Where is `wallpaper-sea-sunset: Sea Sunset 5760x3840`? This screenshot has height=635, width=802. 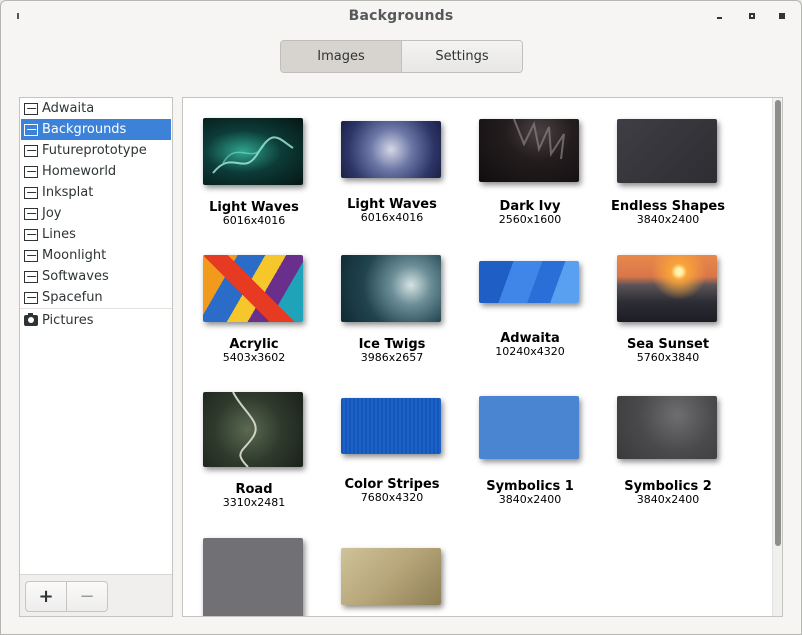
wallpaper-sea-sunset: Sea Sunset 5760x3840 is located at coordinates (668, 300).